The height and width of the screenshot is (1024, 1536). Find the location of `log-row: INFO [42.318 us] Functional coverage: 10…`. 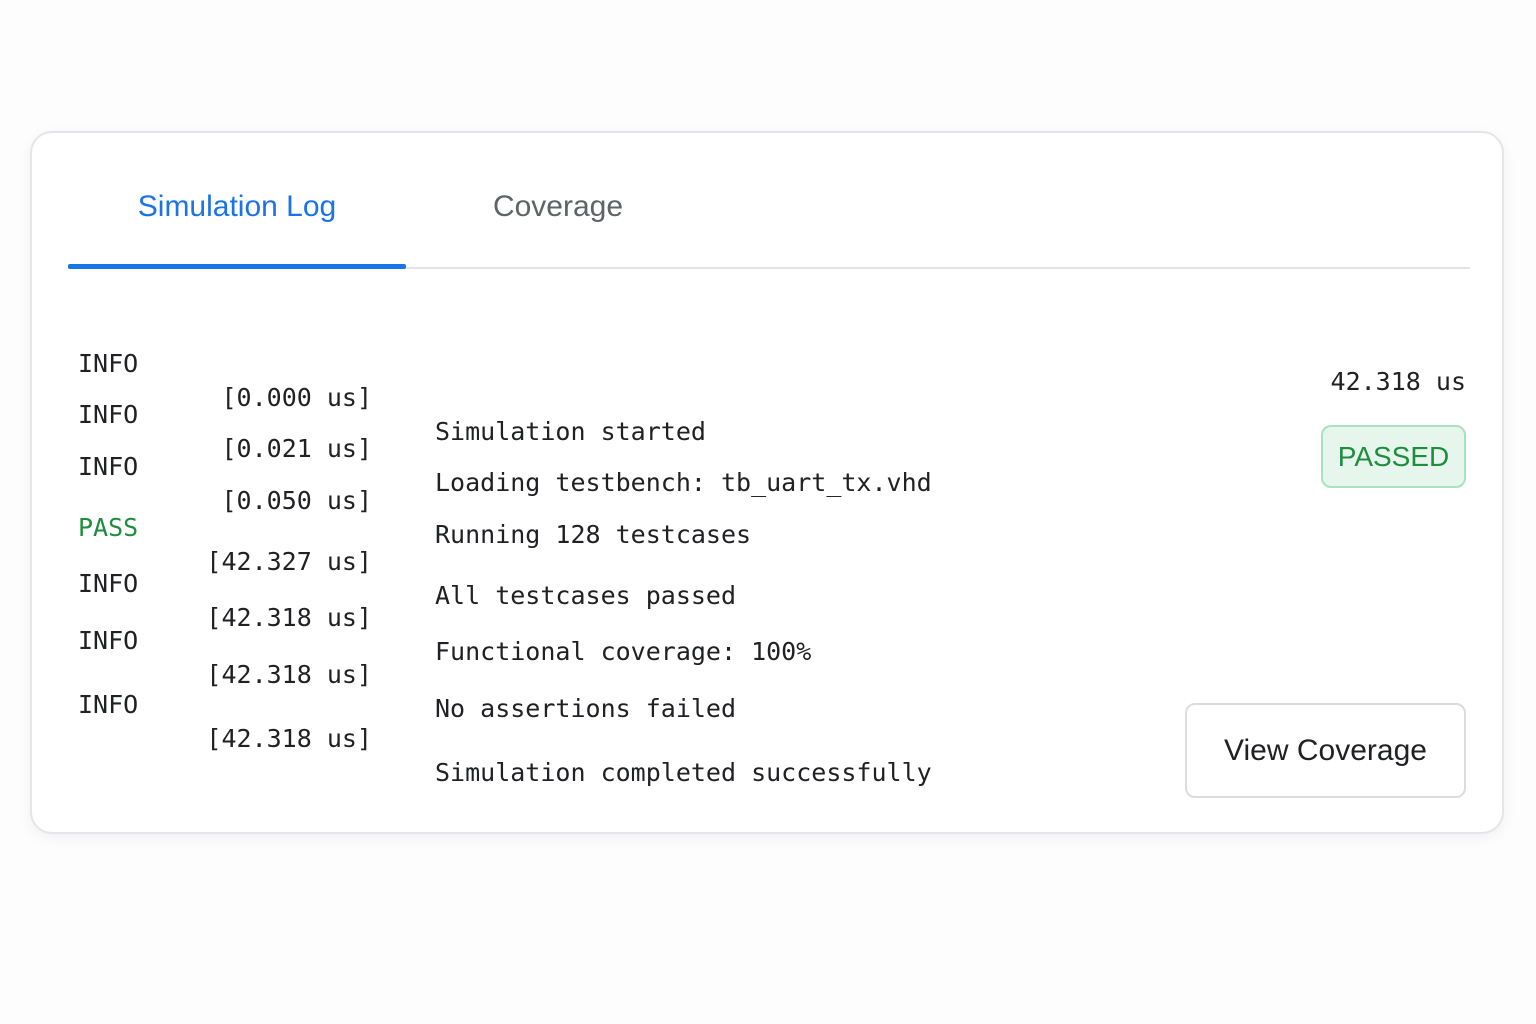

log-row: INFO [42.318 us] Functional coverage: 10… is located at coordinates (528, 599).